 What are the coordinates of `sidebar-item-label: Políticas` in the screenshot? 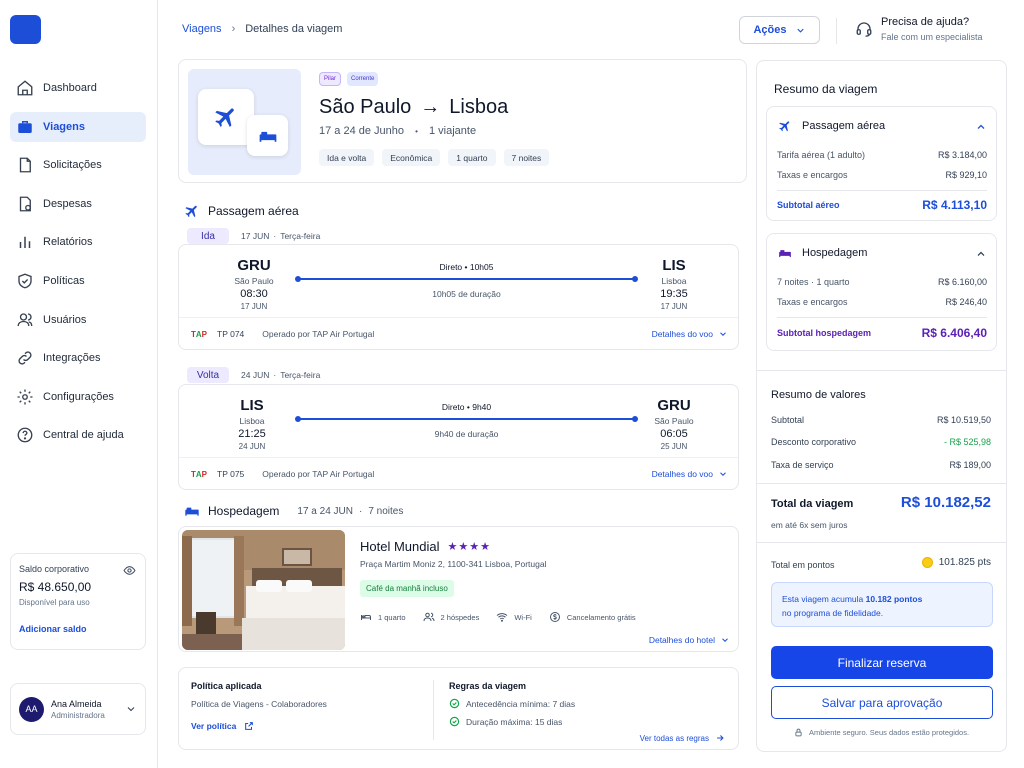 It's located at (64, 280).